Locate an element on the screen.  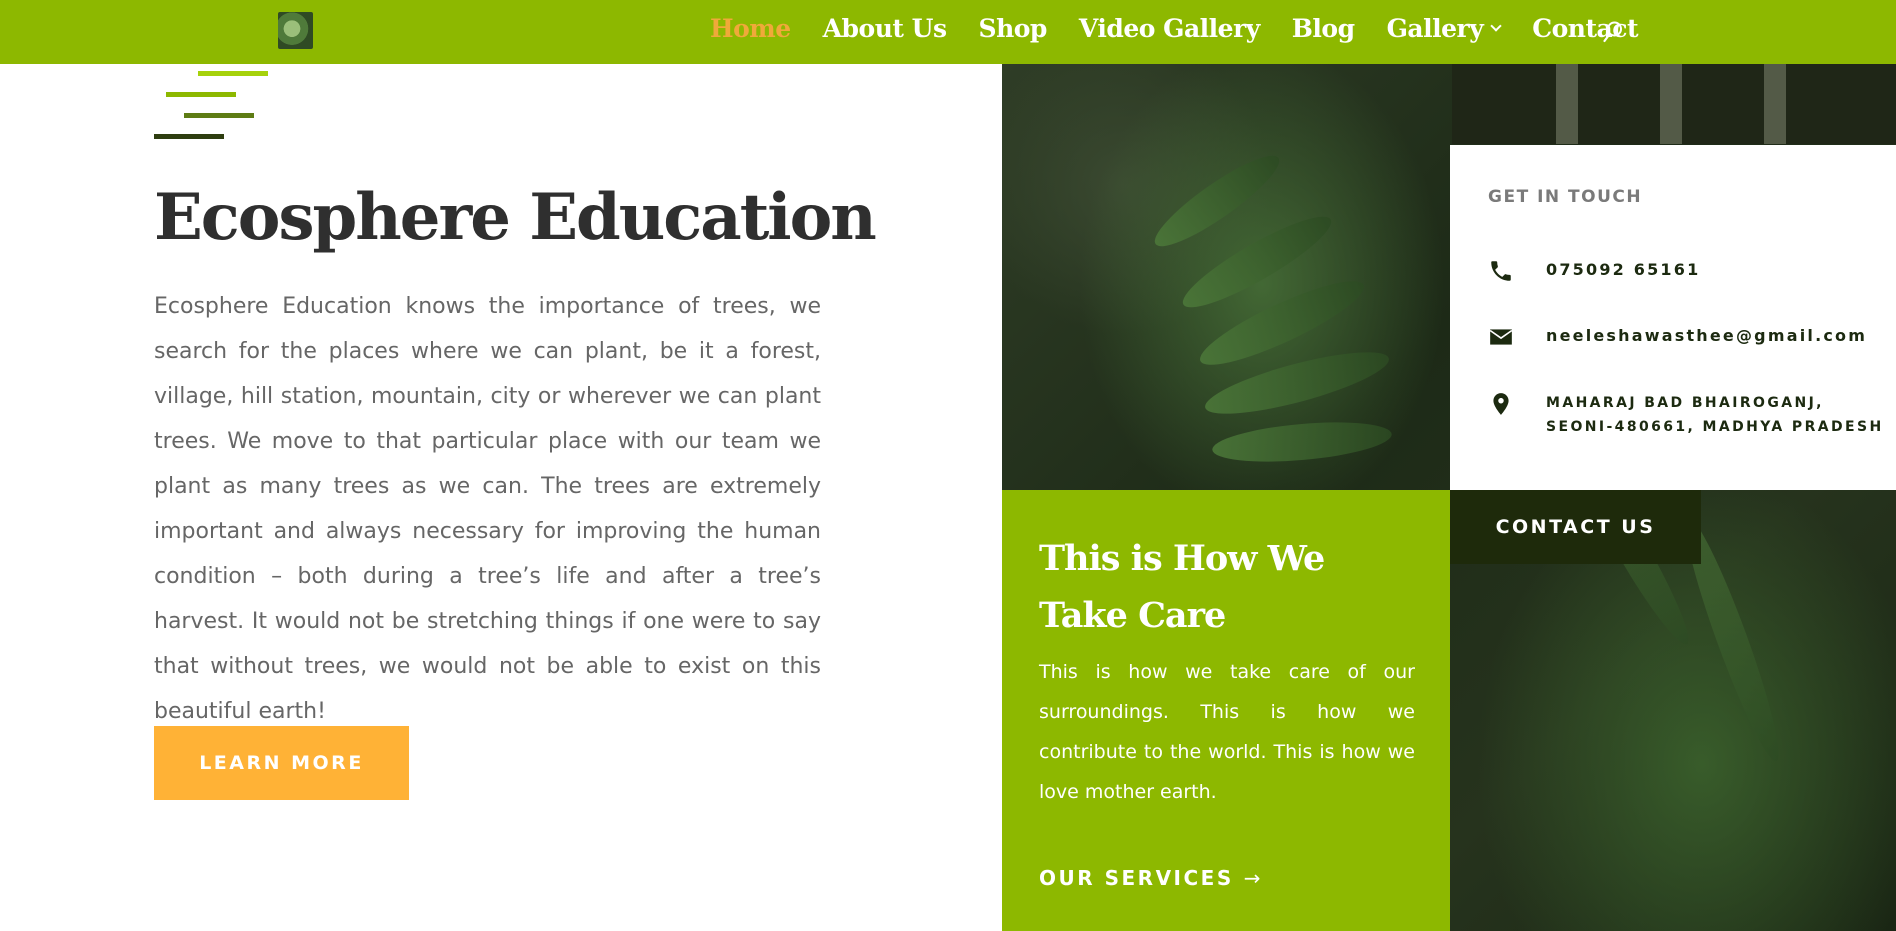
arrow-right-icon: → is located at coordinates (1252, 878).